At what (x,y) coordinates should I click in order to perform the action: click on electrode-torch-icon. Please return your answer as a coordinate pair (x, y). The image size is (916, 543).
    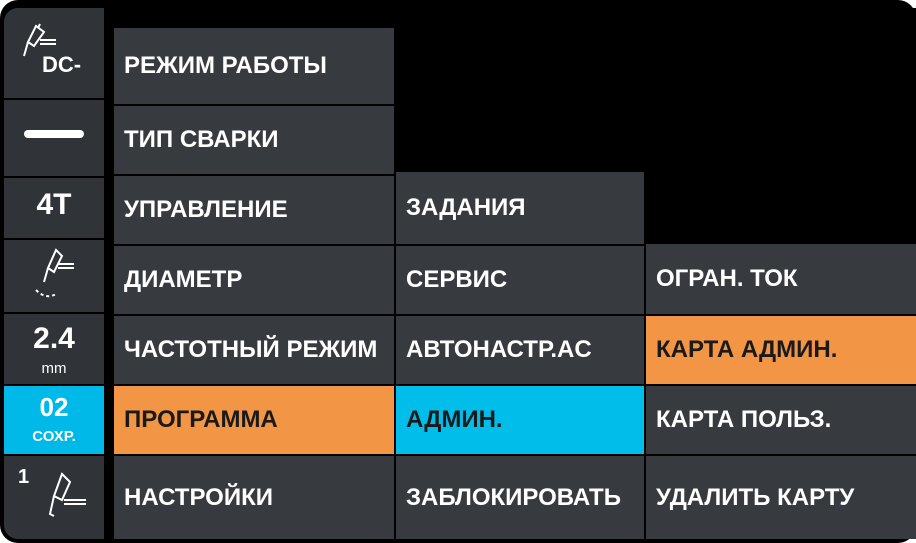
    Looking at the image, I should click on (54, 273).